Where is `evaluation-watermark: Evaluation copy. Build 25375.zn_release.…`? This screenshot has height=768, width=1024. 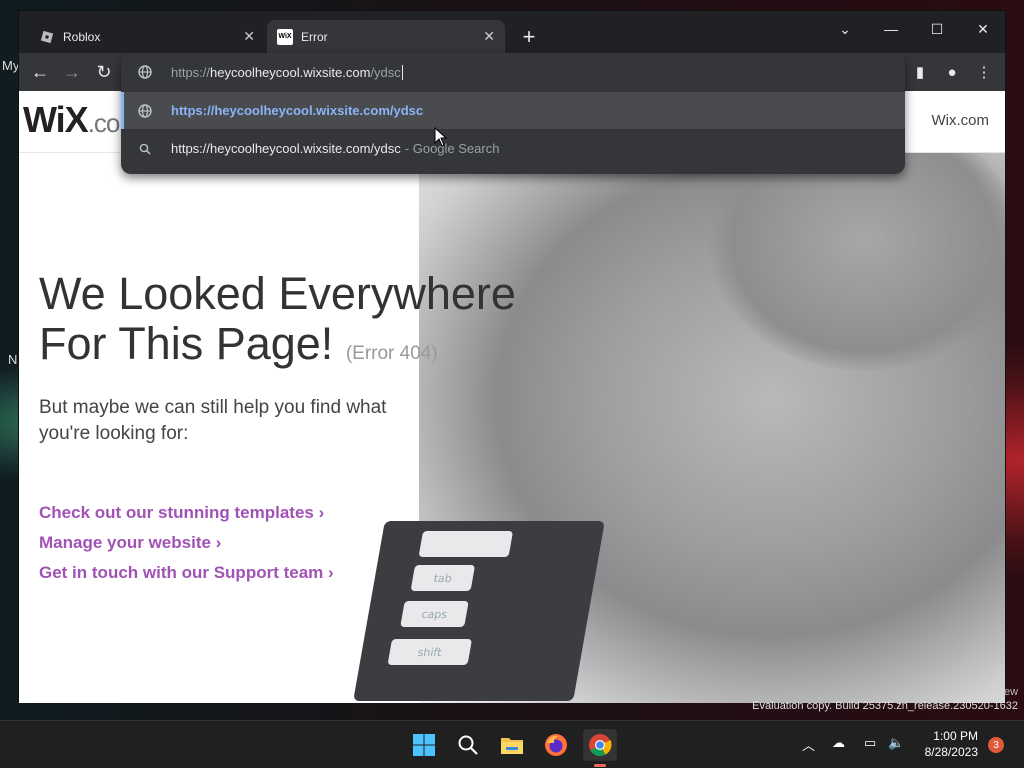
evaluation-watermark: Evaluation copy. Build 25375.zn_release.… is located at coordinates (885, 706).